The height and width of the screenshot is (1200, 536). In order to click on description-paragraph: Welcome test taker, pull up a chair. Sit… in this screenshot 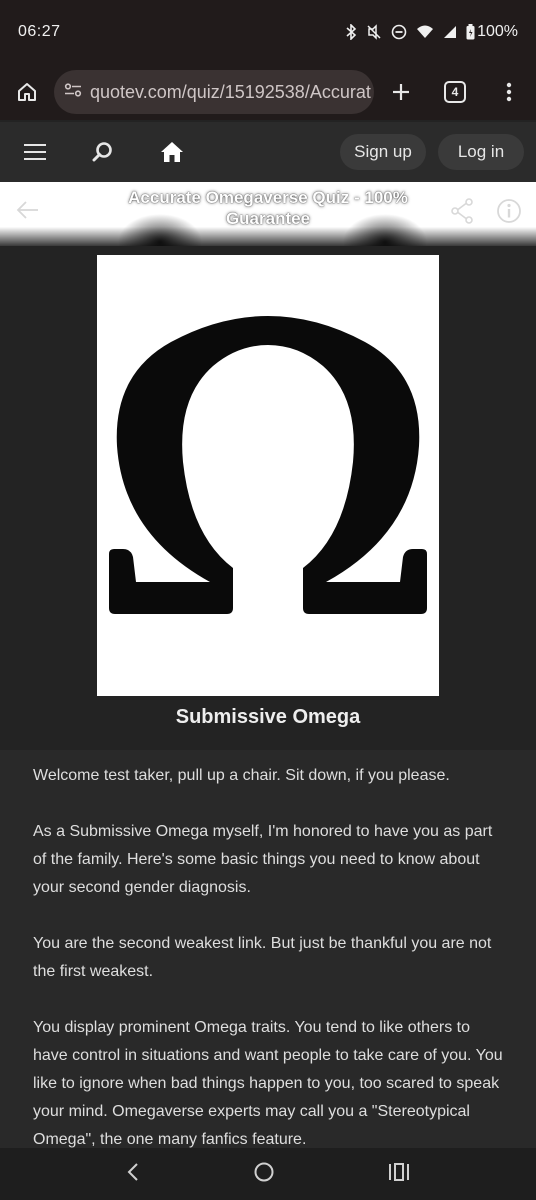, I will do `click(241, 775)`.